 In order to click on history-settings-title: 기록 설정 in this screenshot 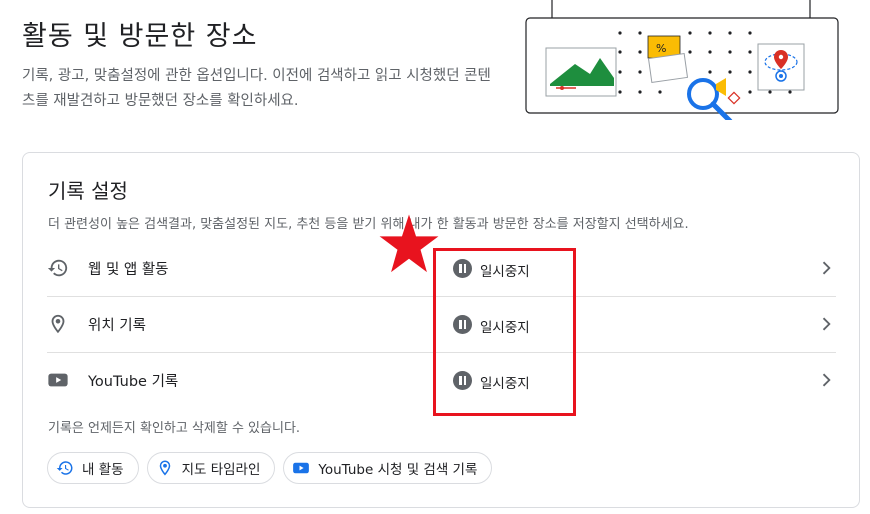, I will do `click(88, 191)`.